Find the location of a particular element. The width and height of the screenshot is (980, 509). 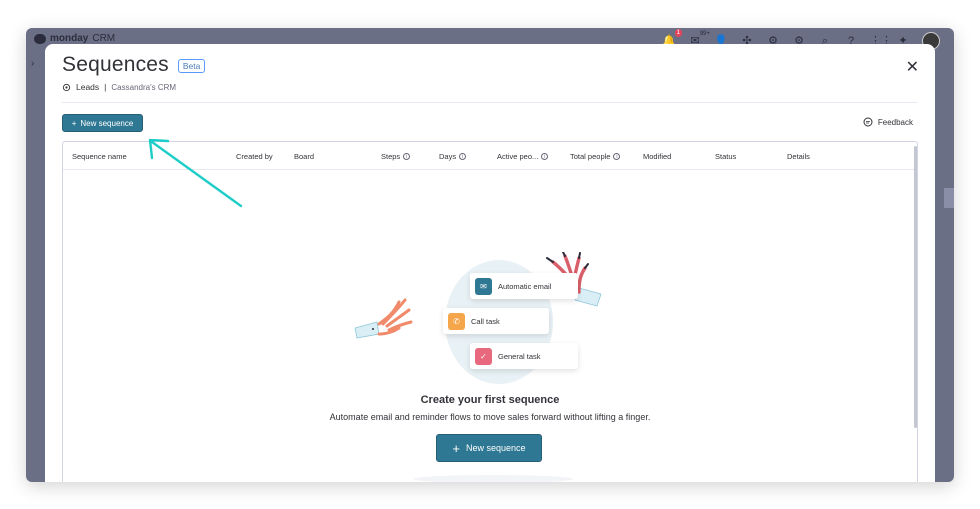

notification-badge: 1 is located at coordinates (678, 33).